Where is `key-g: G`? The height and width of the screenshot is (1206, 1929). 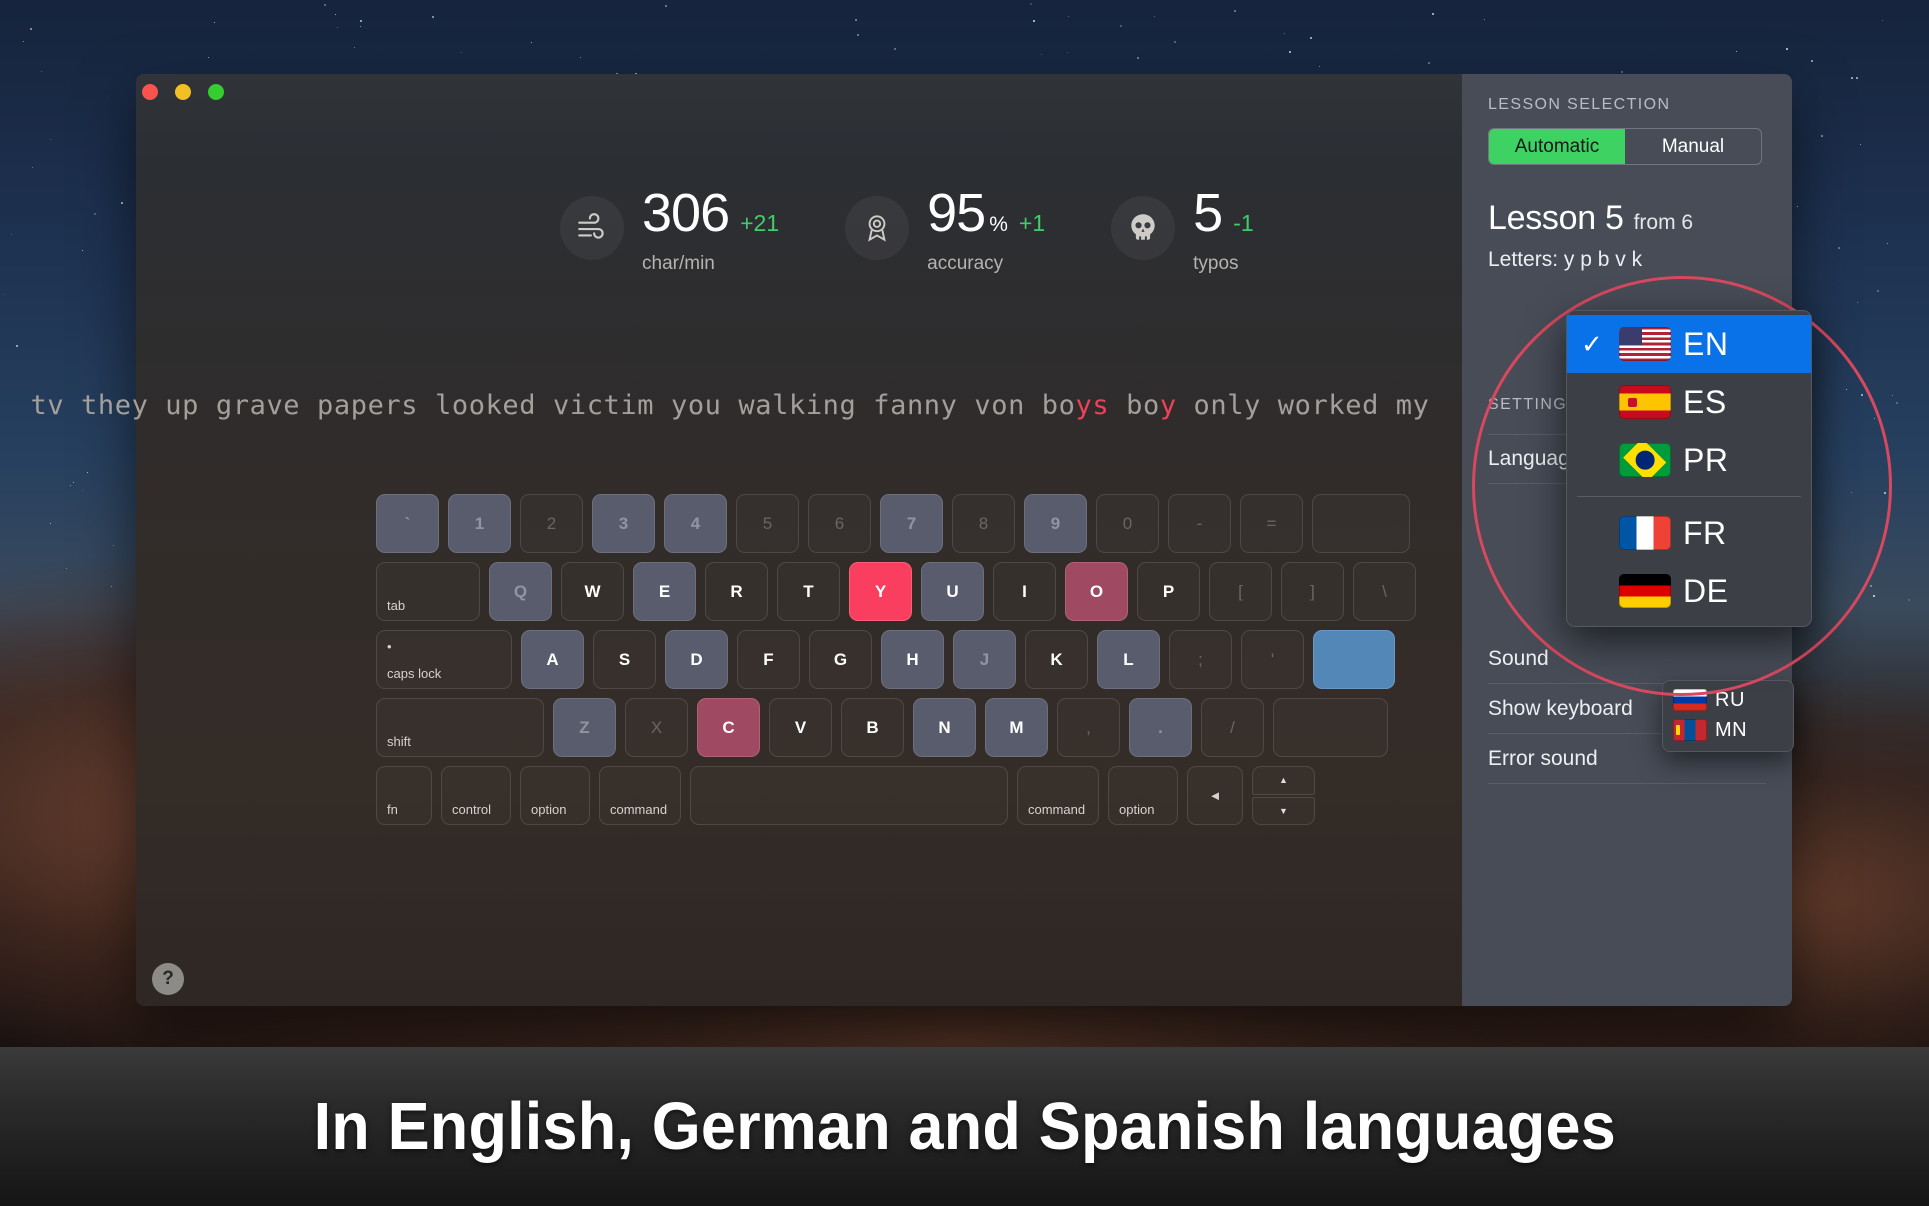 key-g: G is located at coordinates (840, 659).